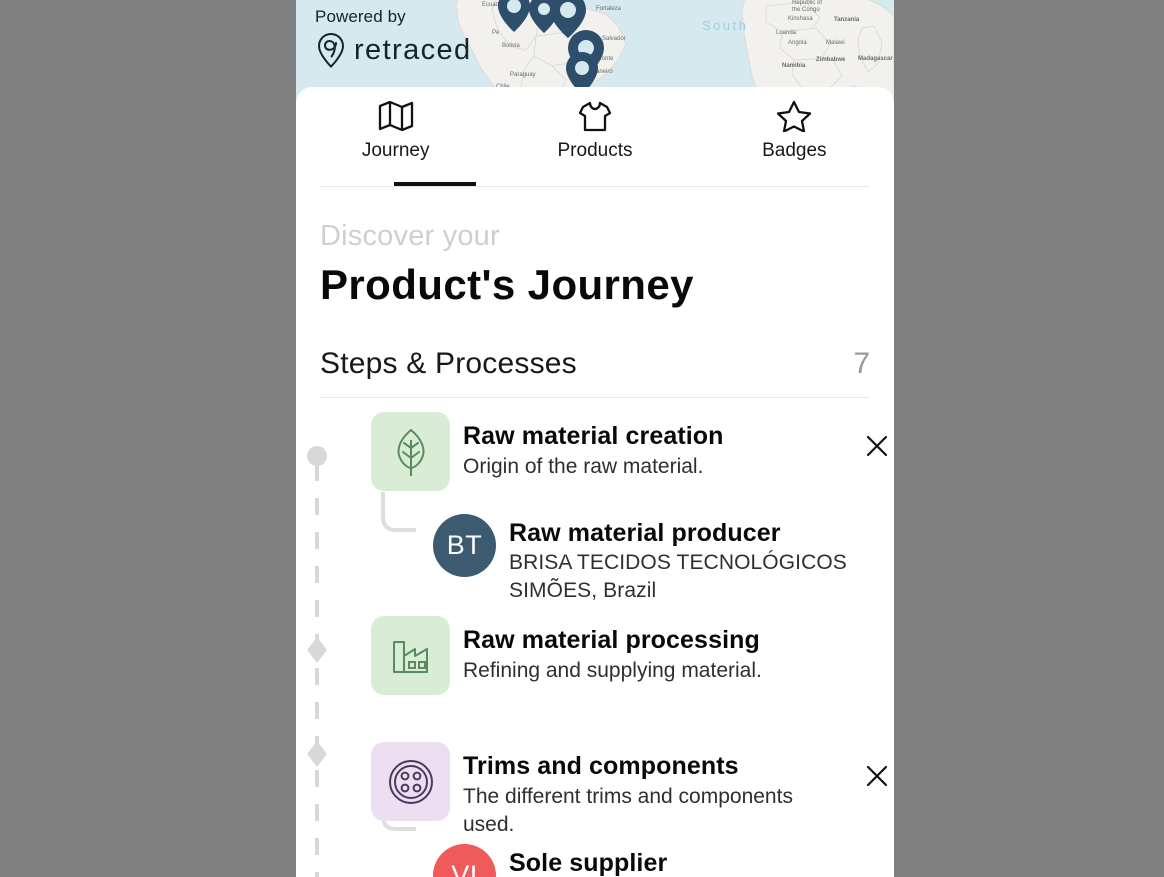  I want to click on svg-text: Pe, so click(496, 33).